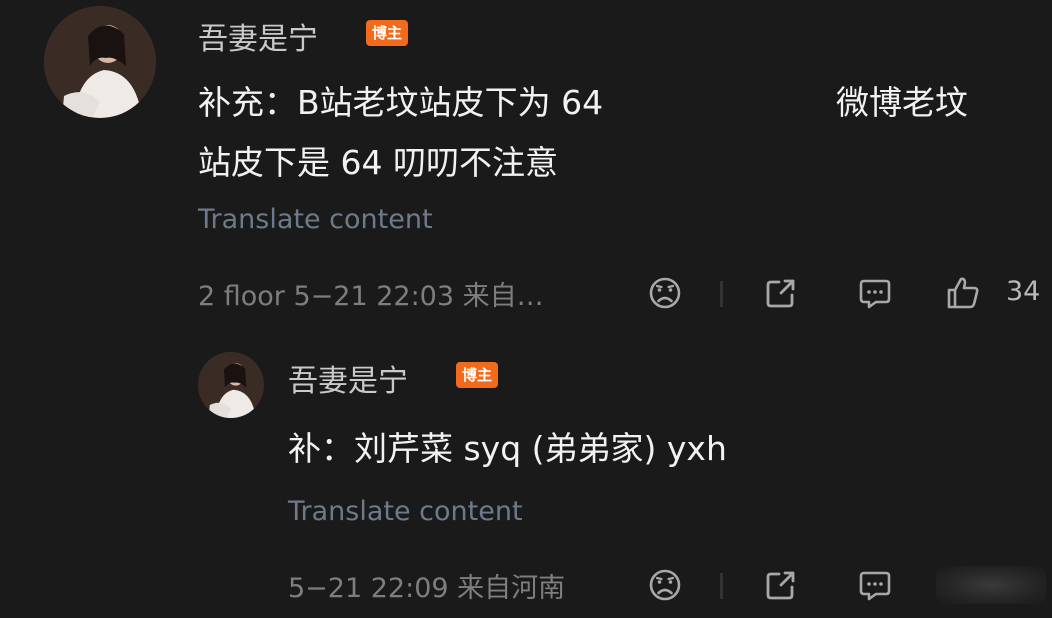 The width and height of the screenshot is (1052, 618). What do you see at coordinates (902, 102) in the screenshot?
I see `comment-text: 微博老坟` at bounding box center [902, 102].